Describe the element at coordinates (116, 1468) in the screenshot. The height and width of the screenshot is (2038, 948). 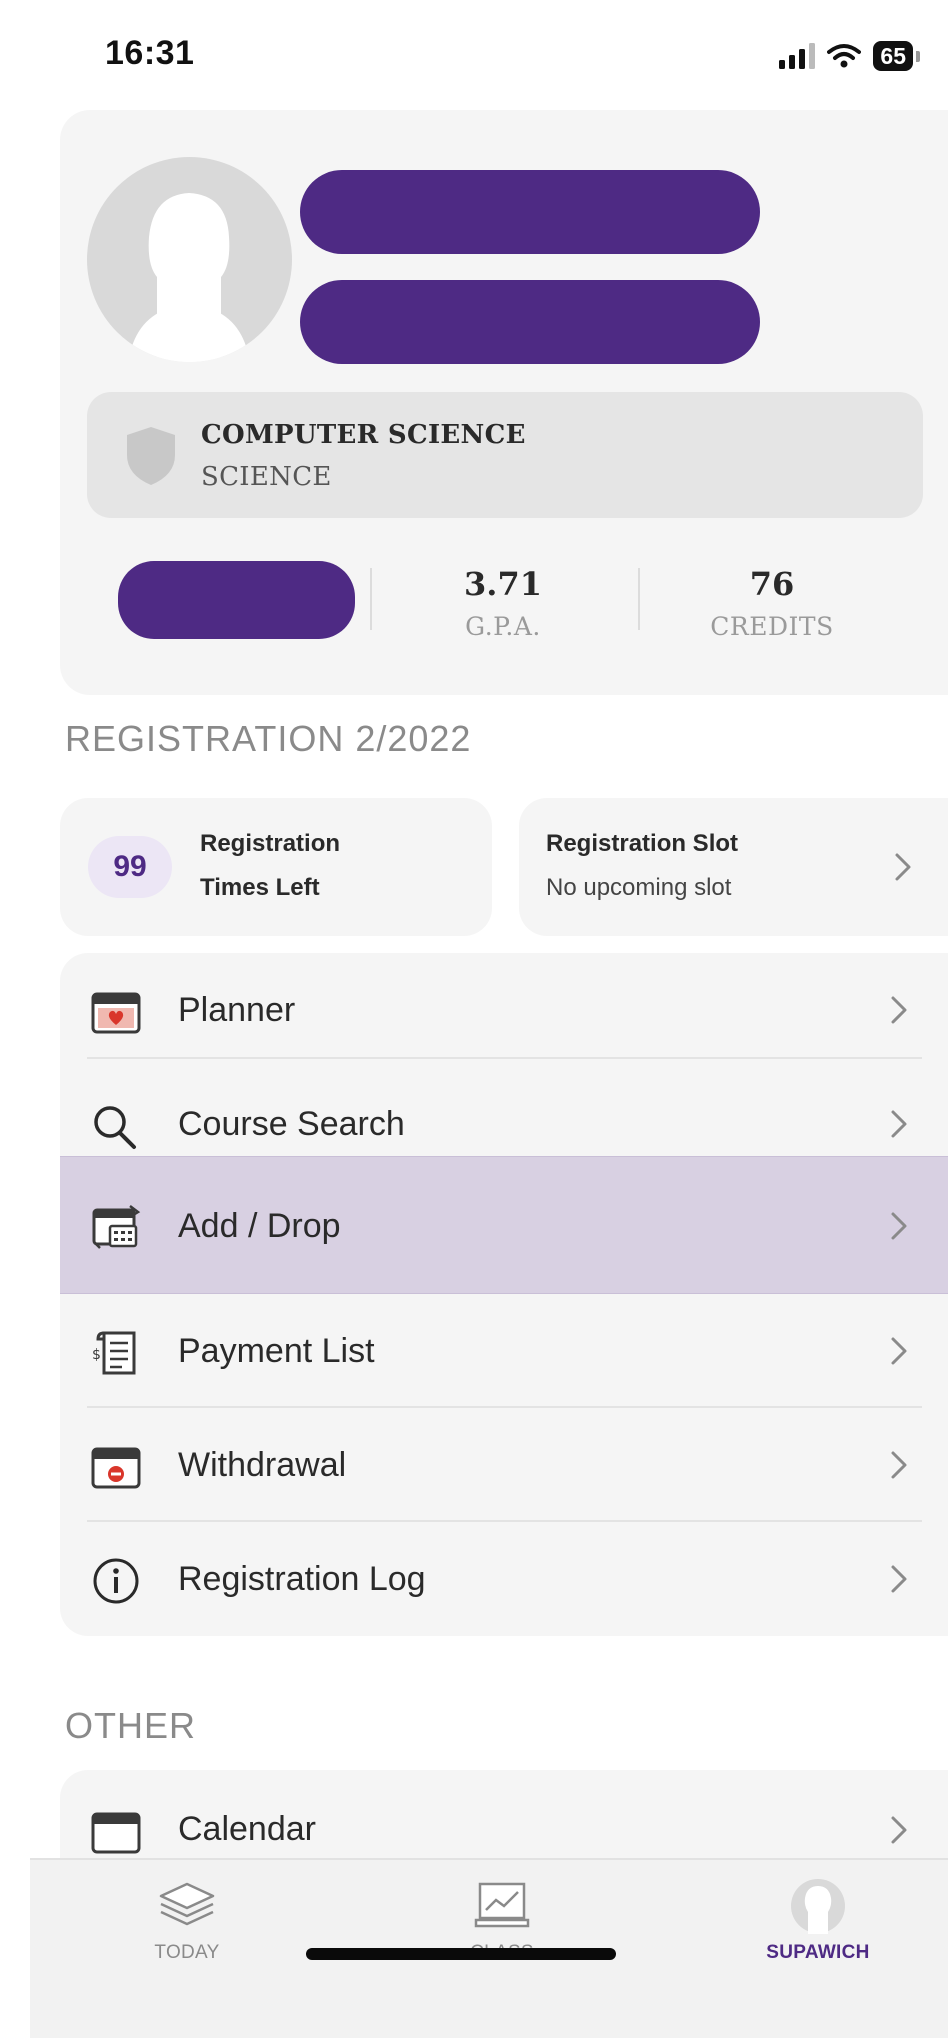
I see `withdrawal-icon` at that location.